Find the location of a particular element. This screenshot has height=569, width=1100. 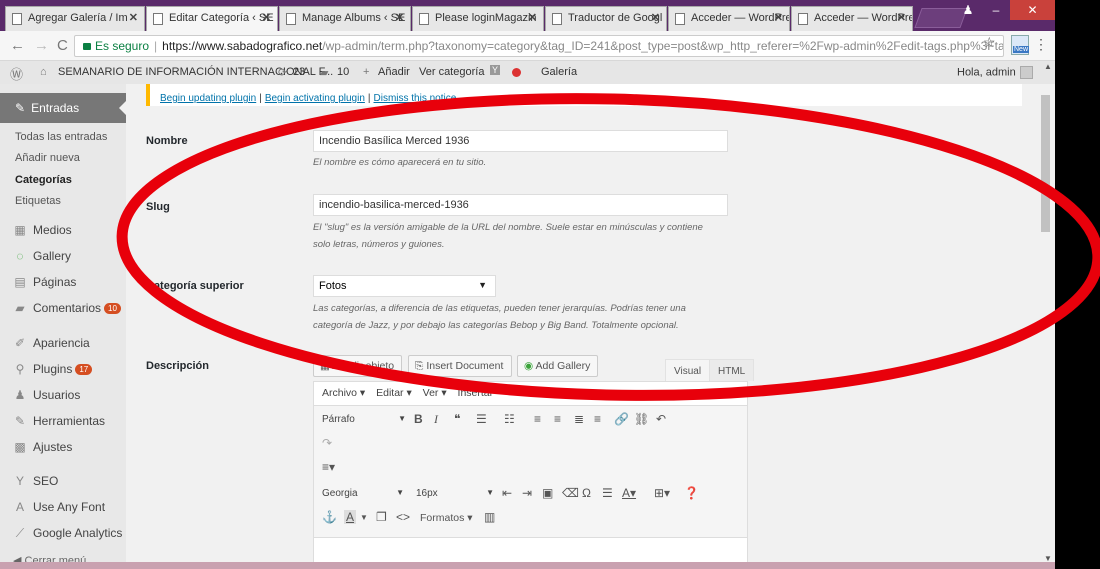

sidebar-item-comentarios: ▰ Comentarios 10 is located at coordinates (67, 308).